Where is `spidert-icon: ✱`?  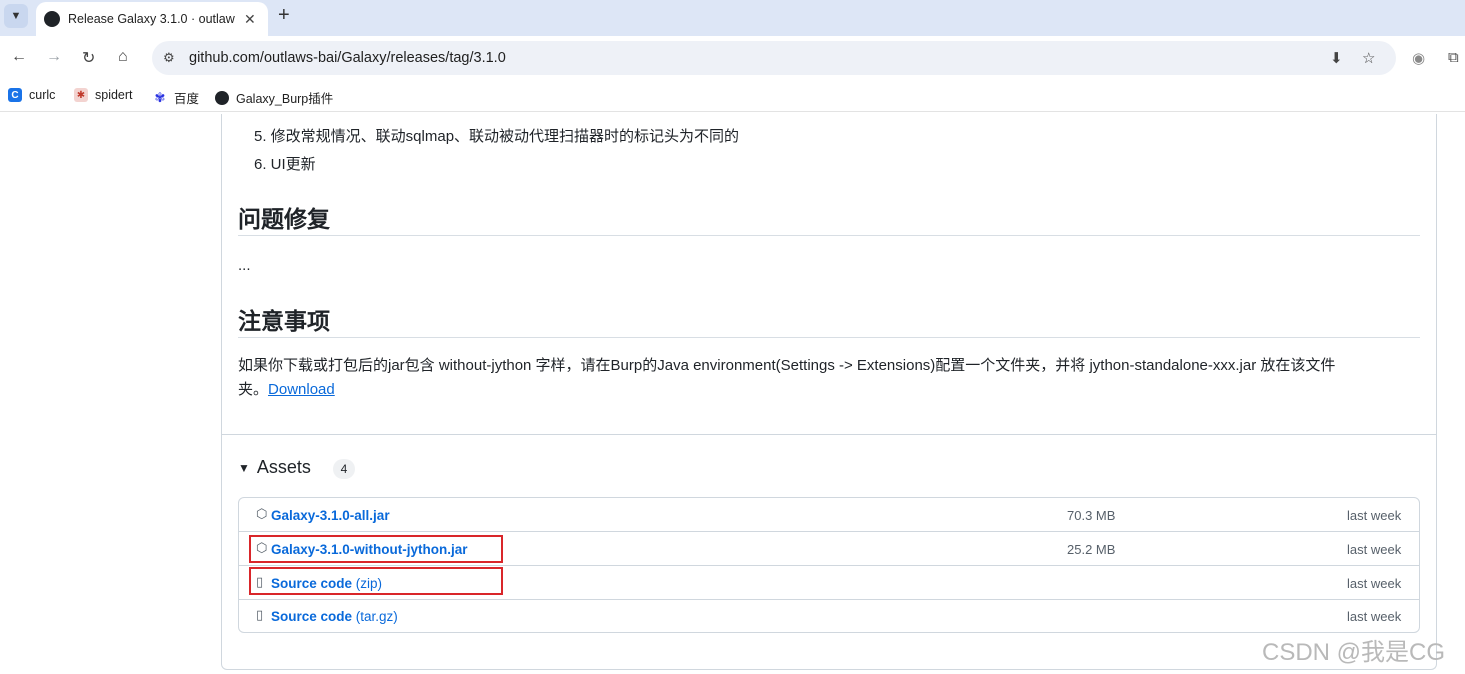 spidert-icon: ✱ is located at coordinates (81, 95).